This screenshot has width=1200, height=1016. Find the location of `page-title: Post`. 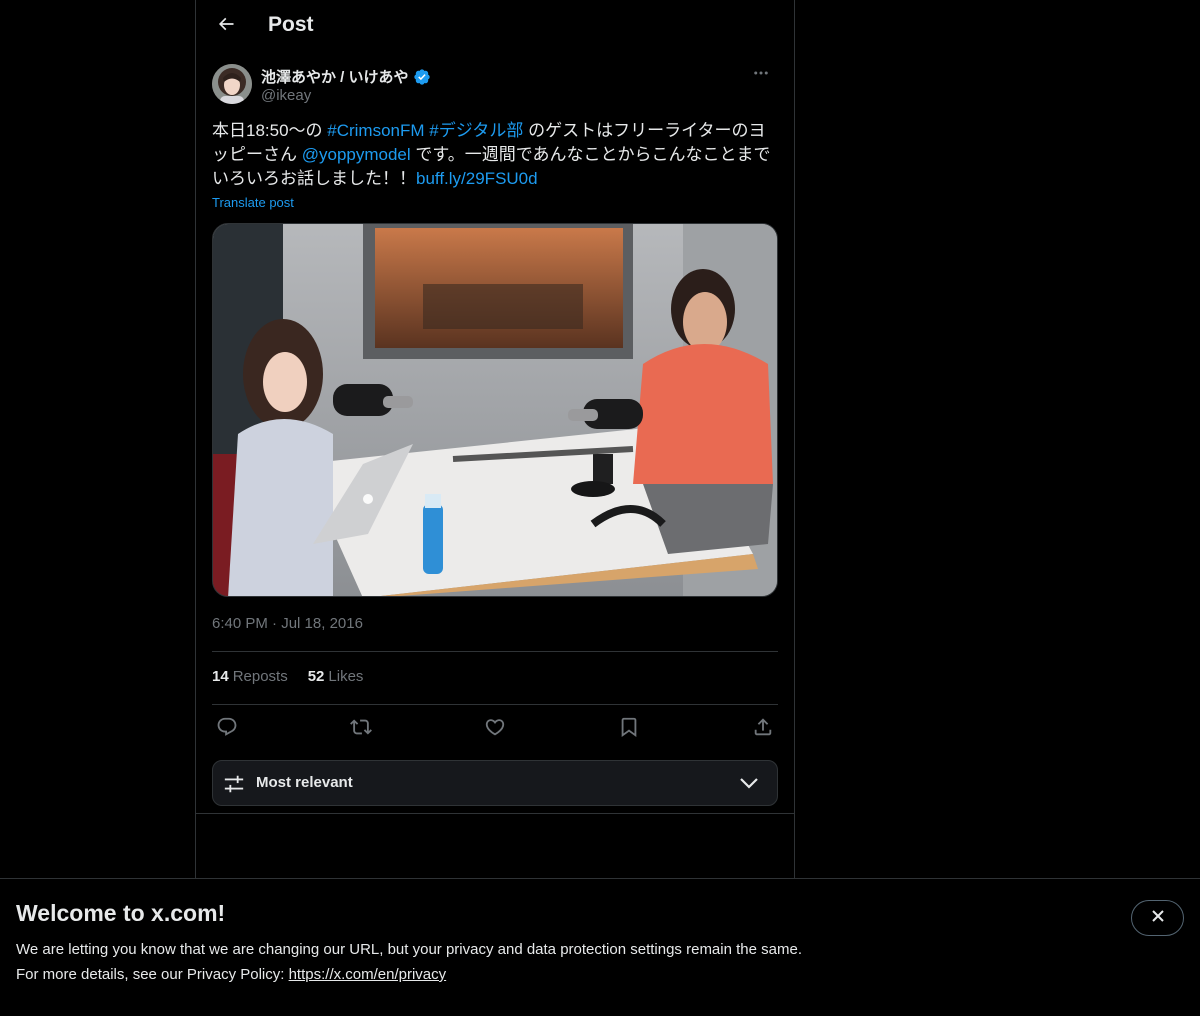

page-title: Post is located at coordinates (291, 24).